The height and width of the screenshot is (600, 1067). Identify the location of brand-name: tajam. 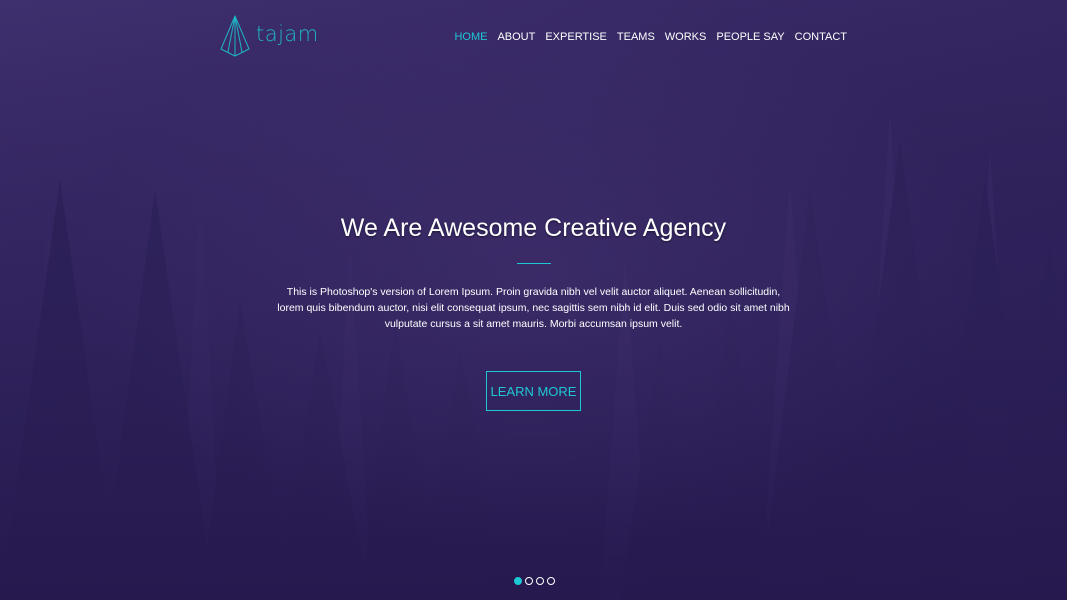
(287, 34).